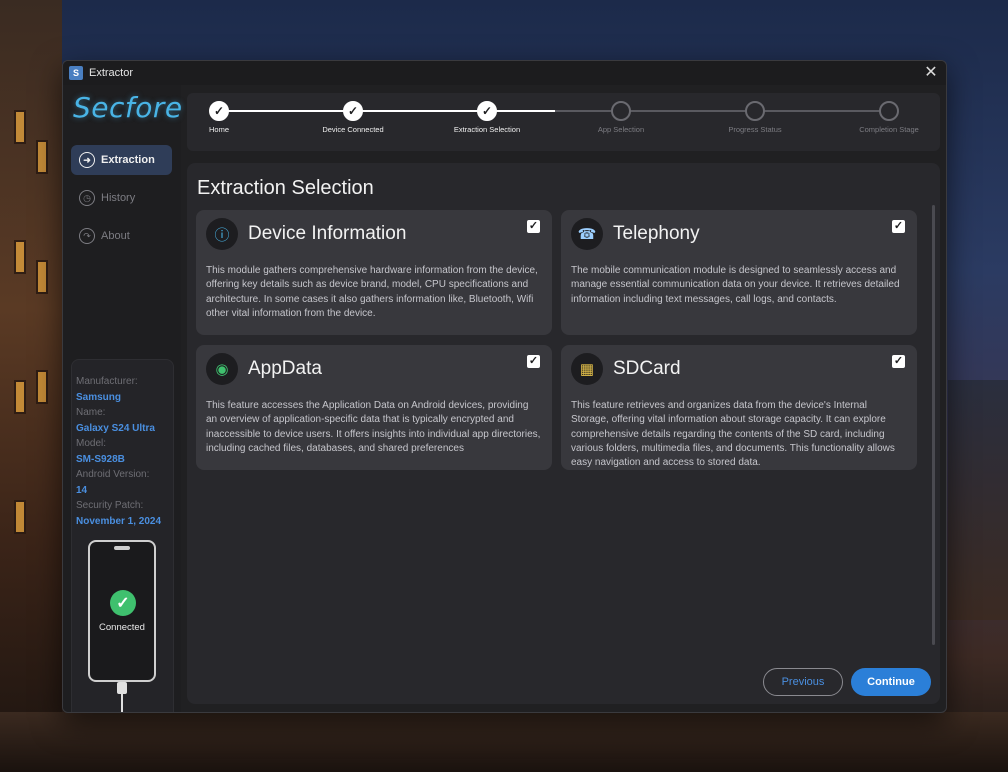 The image size is (1008, 772). What do you see at coordinates (119, 521) in the screenshot?
I see `security-patch-value: November 1, 2024` at bounding box center [119, 521].